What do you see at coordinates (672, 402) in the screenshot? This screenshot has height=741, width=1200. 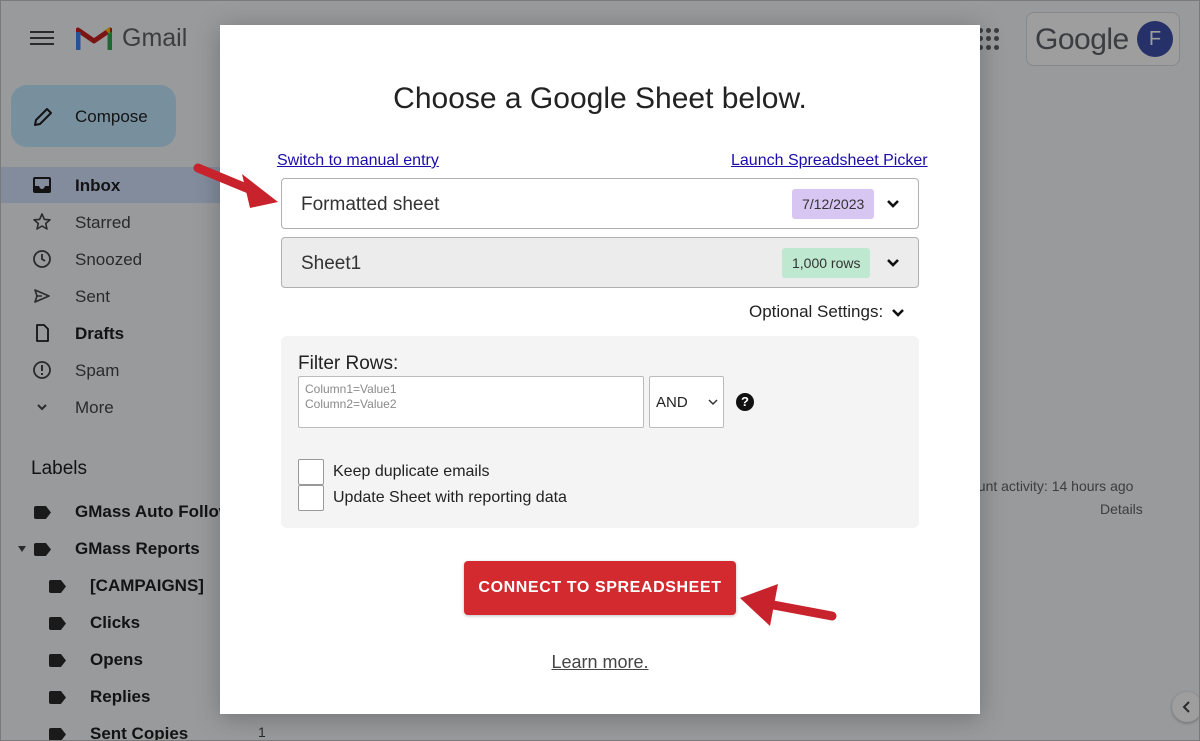 I see `filter-operator-value: AND` at bounding box center [672, 402].